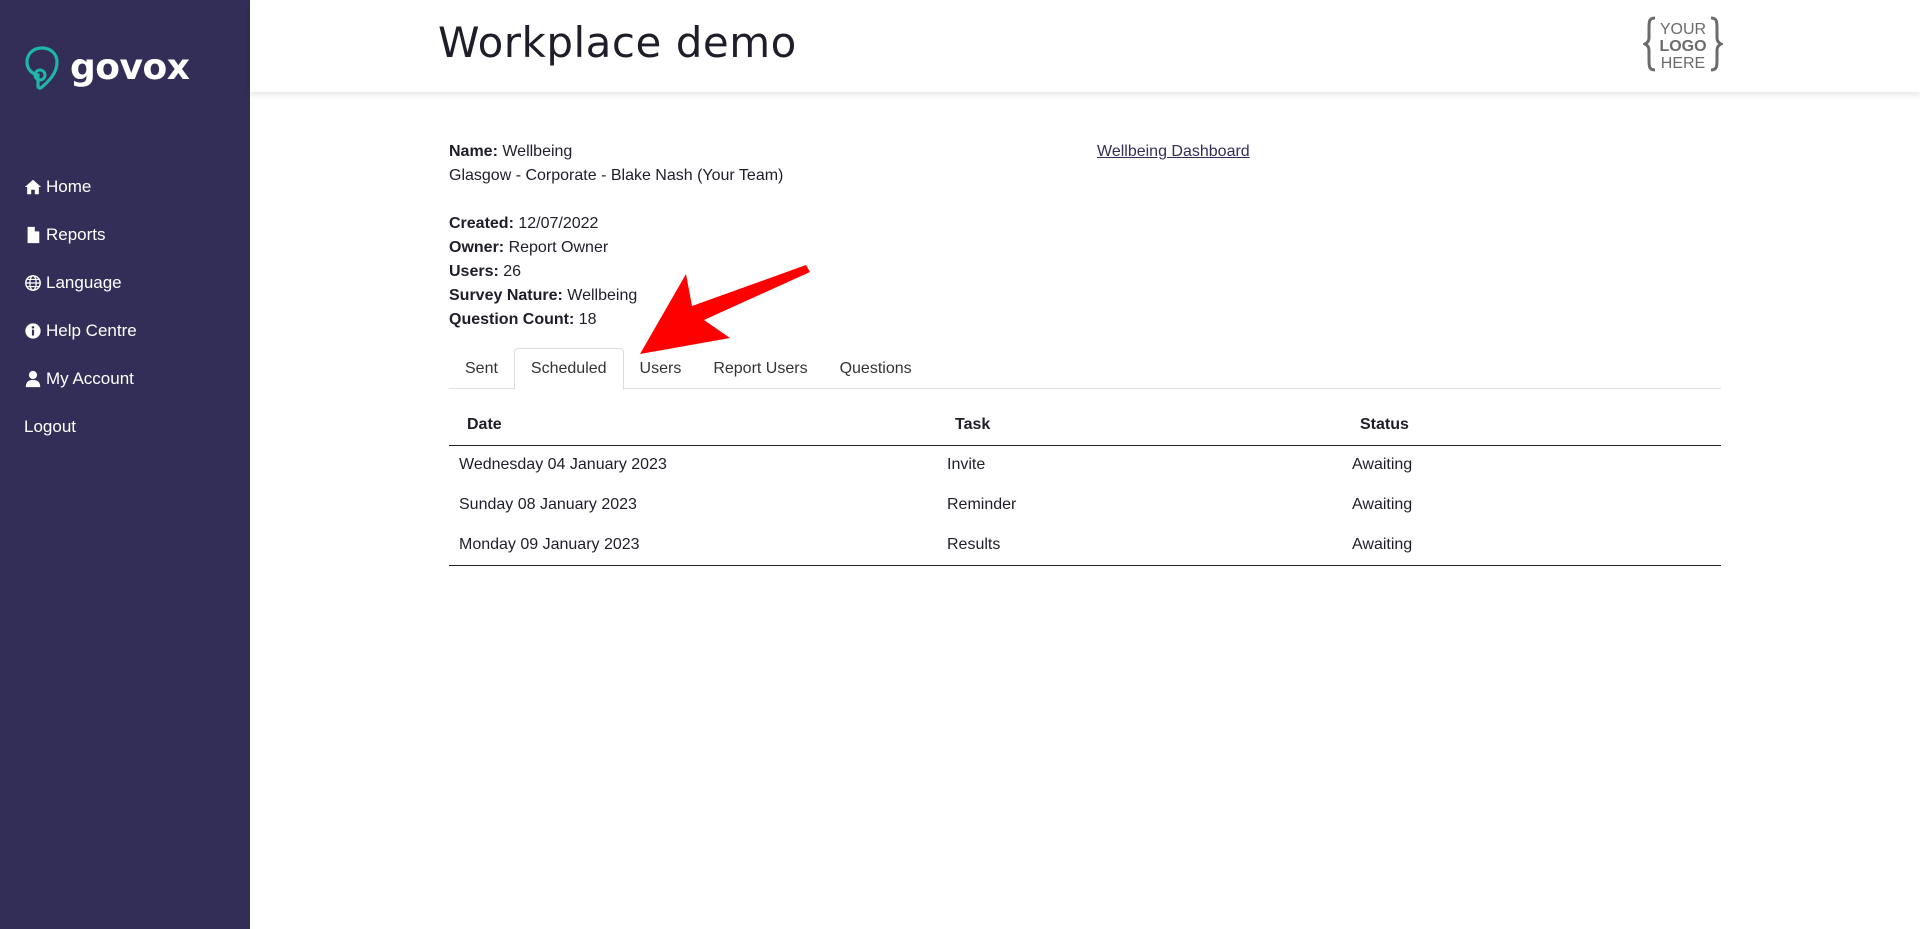 The image size is (1920, 929). What do you see at coordinates (1531, 425) in the screenshot?
I see `column-header-status: Status` at bounding box center [1531, 425].